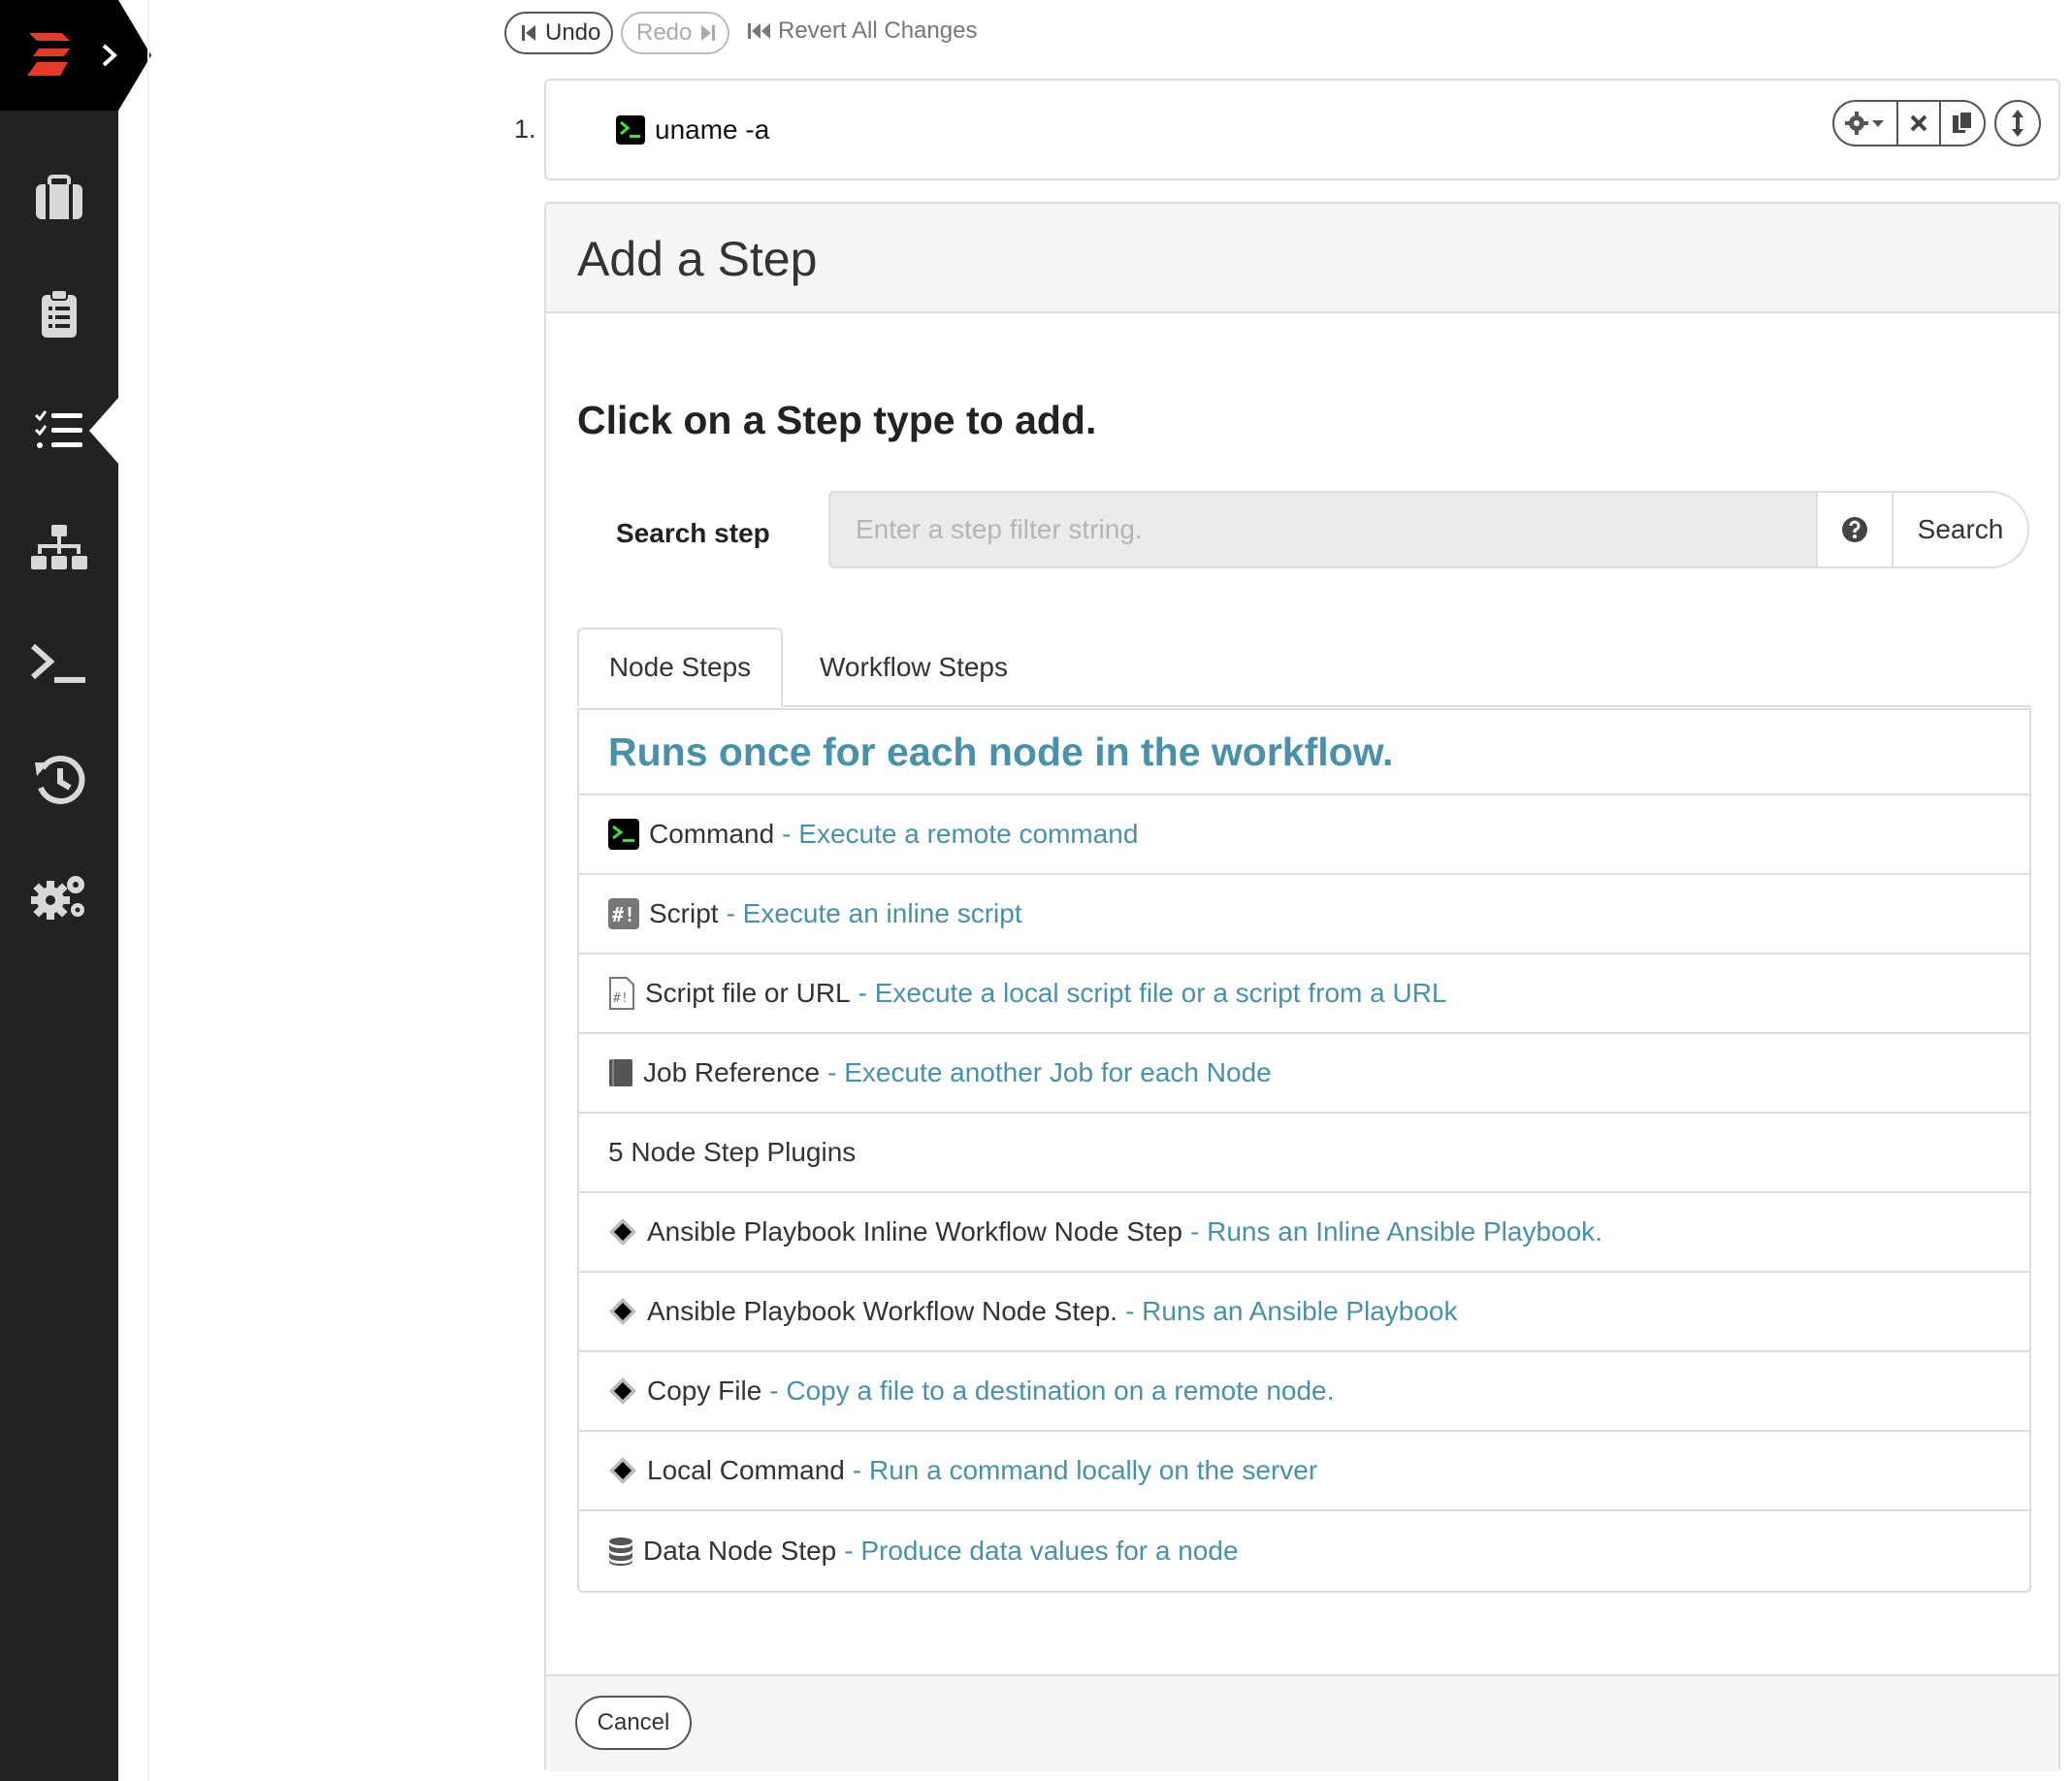 Image resolution: width=2072 pixels, height=1781 pixels. I want to click on list-heading: Runs once for each node in the workflow., so click(1304, 753).